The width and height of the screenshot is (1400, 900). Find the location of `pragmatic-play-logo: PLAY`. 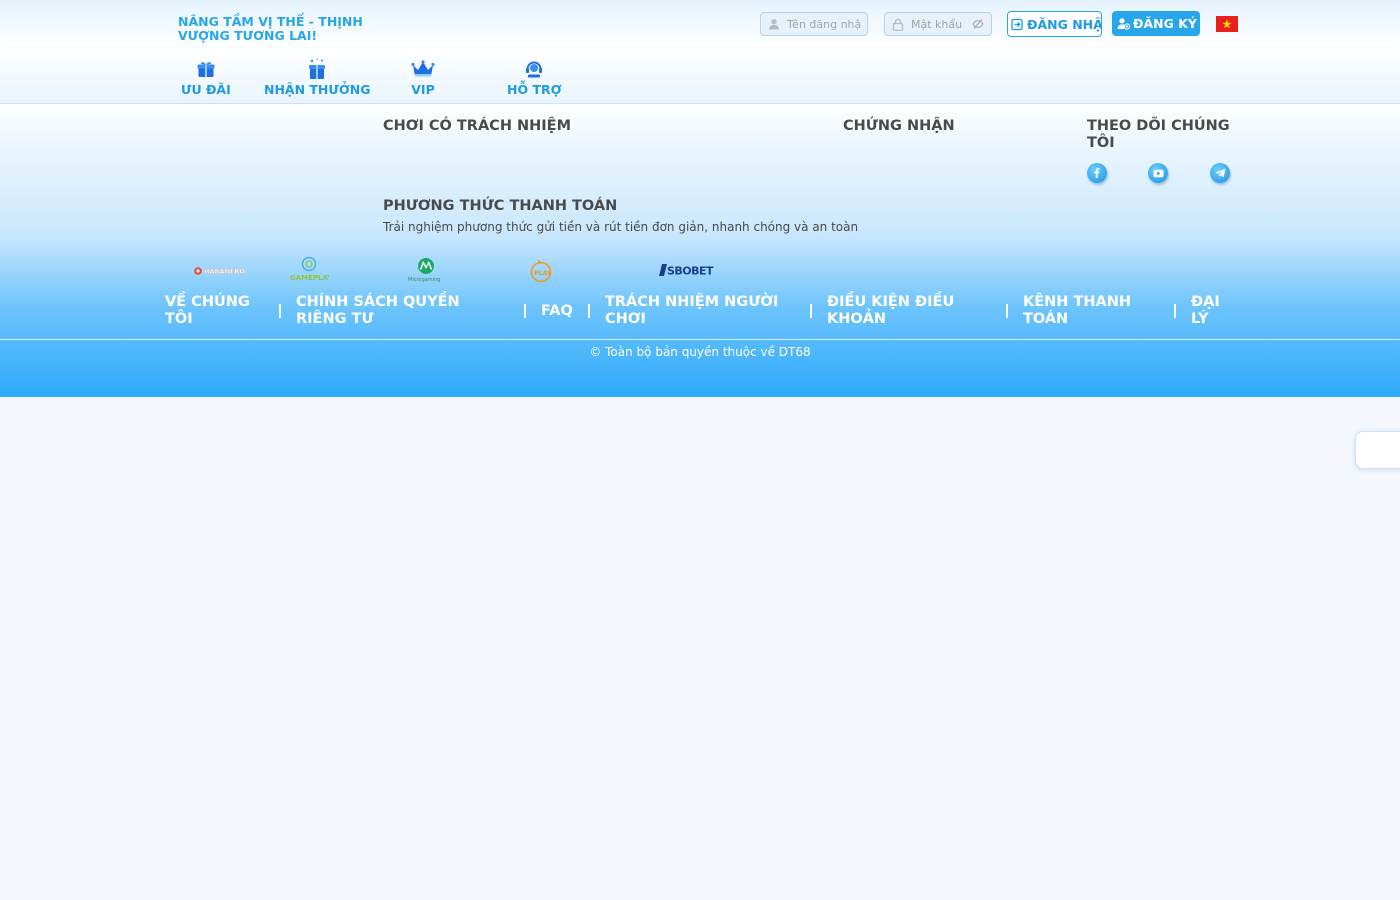

pragmatic-play-logo: PLAY is located at coordinates (541, 270).